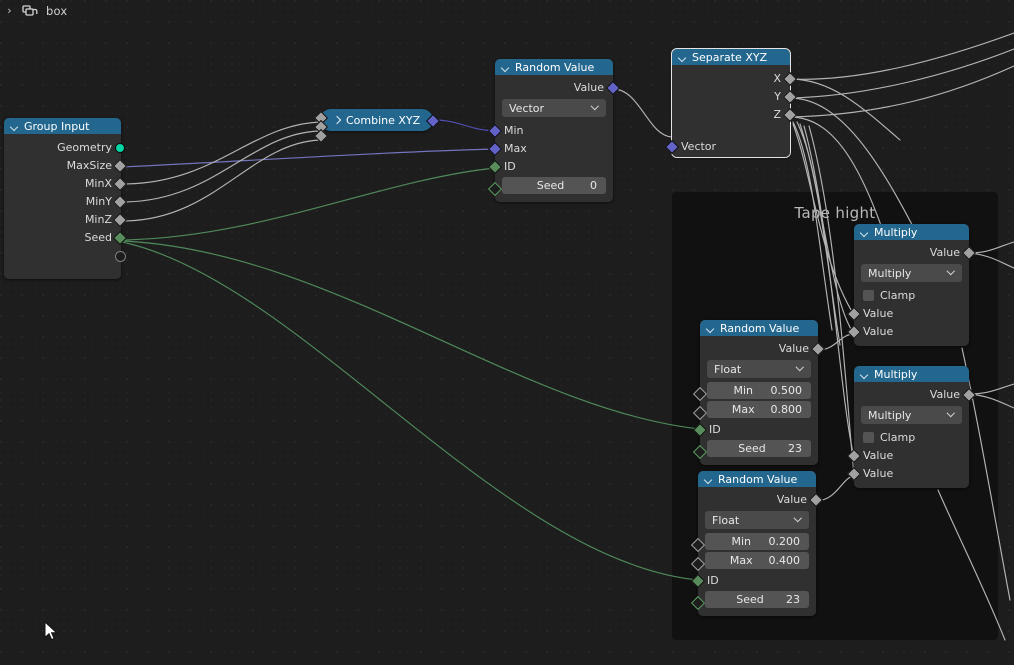  Describe the element at coordinates (777, 114) in the screenshot. I see `socket-label: Z` at that location.